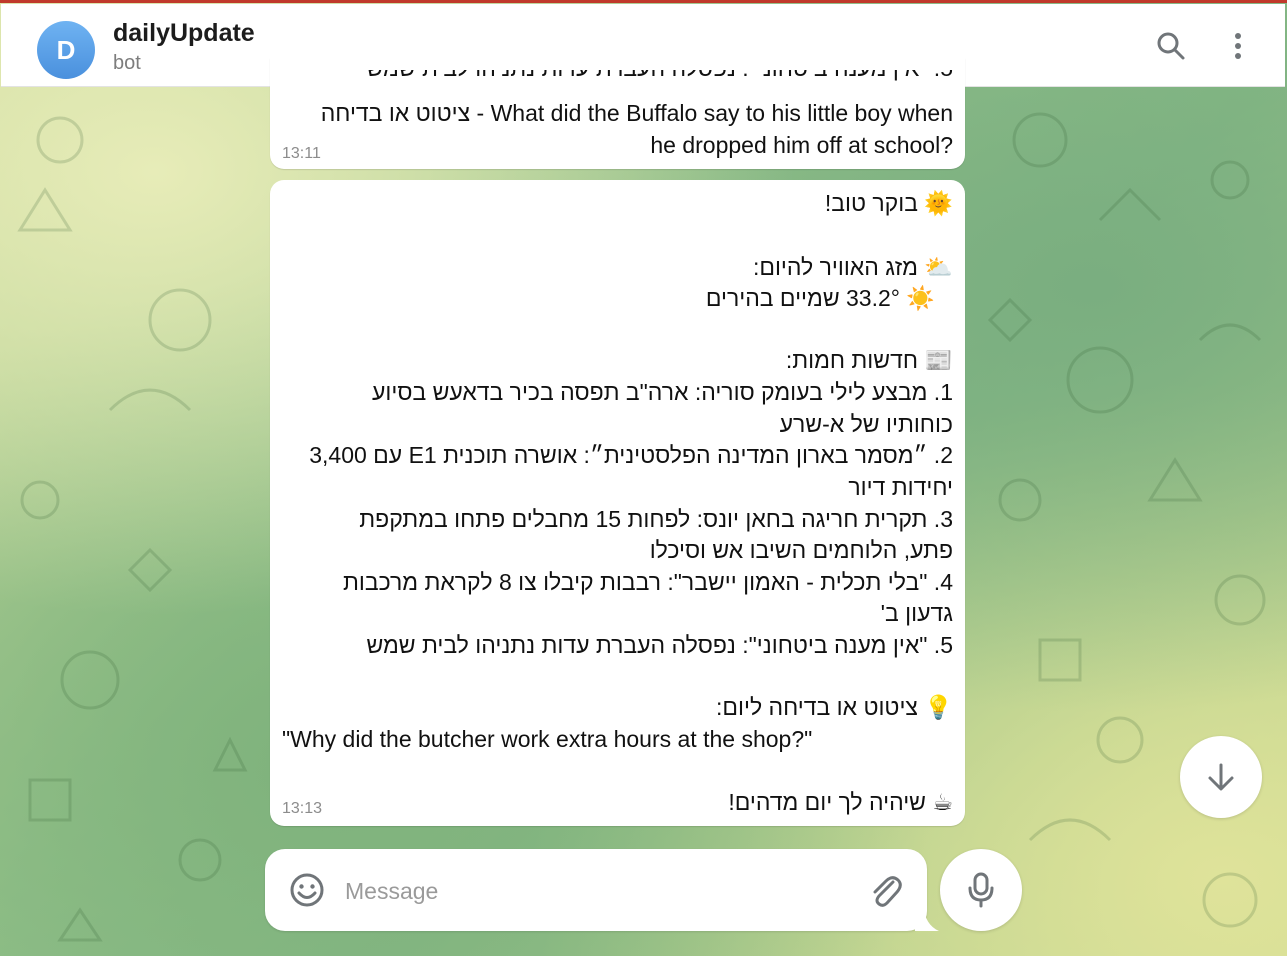 Image resolution: width=1287 pixels, height=956 pixels. I want to click on more-menu-button, so click(1238, 46).